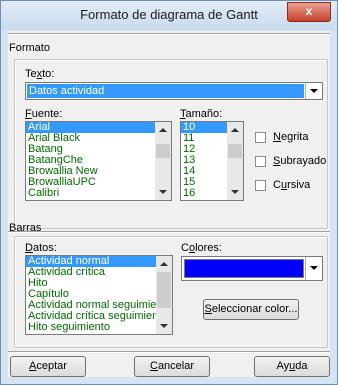 The height and width of the screenshot is (385, 338). I want to click on tamano-scrollbar, so click(235, 161).